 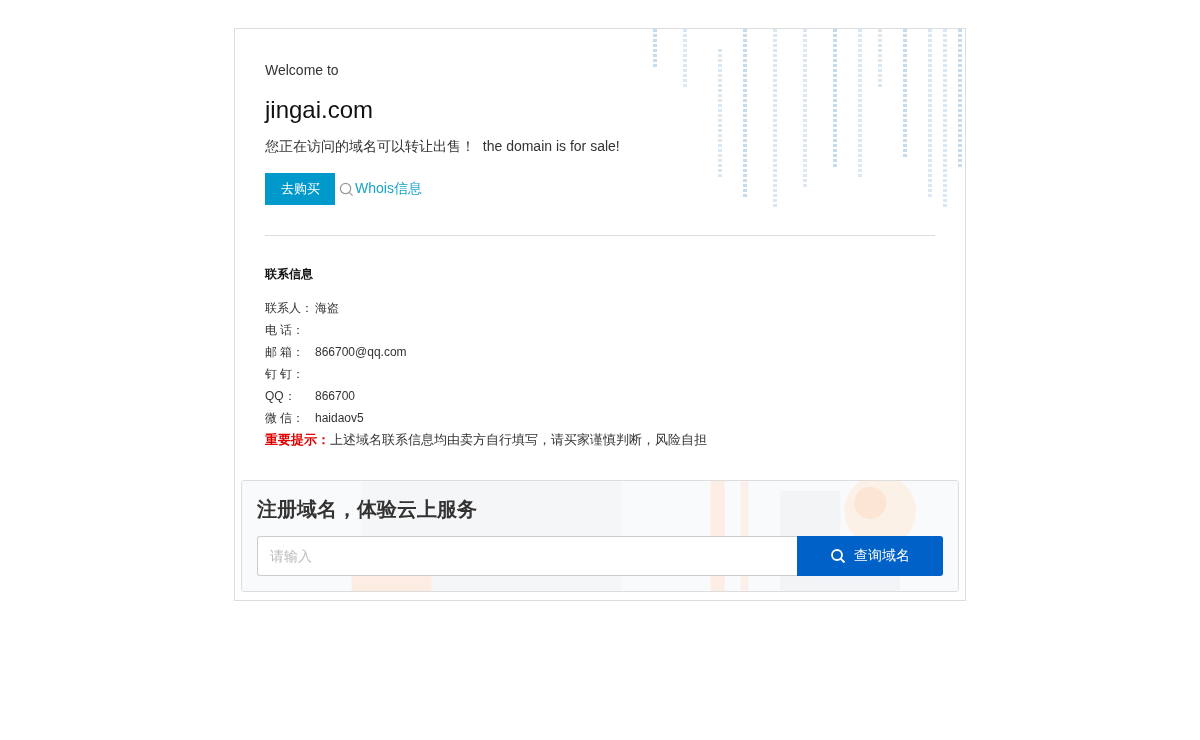 What do you see at coordinates (320, 110) in the screenshot?
I see `domain-name: jingai.com` at bounding box center [320, 110].